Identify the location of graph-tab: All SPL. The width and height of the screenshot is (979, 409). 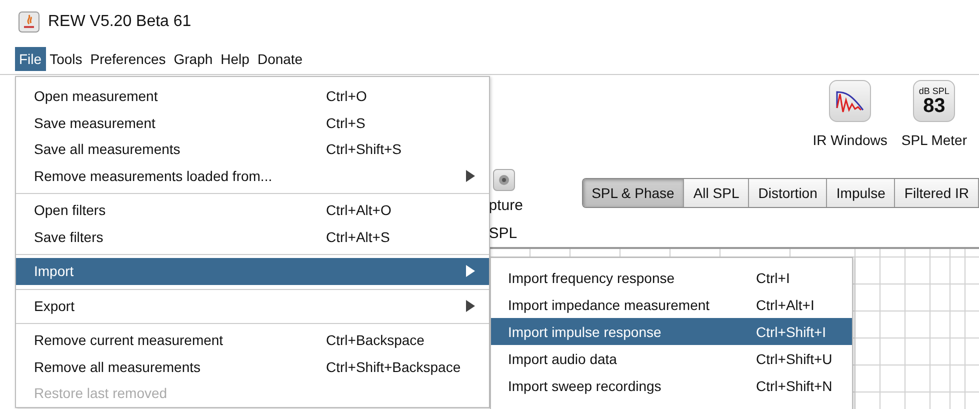
(717, 193).